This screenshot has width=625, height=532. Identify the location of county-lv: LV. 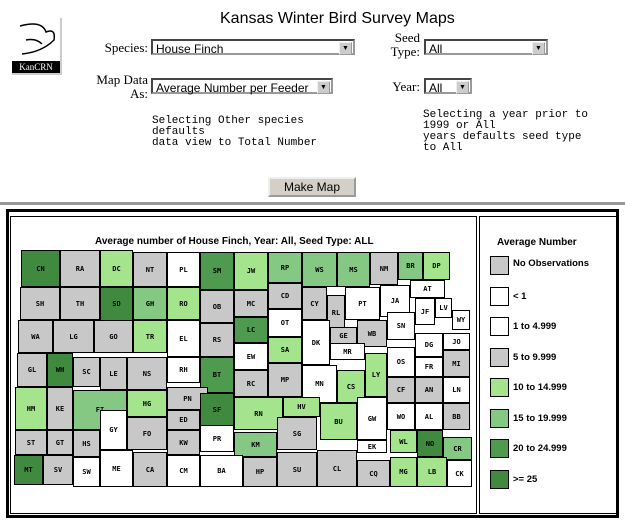
(443, 308).